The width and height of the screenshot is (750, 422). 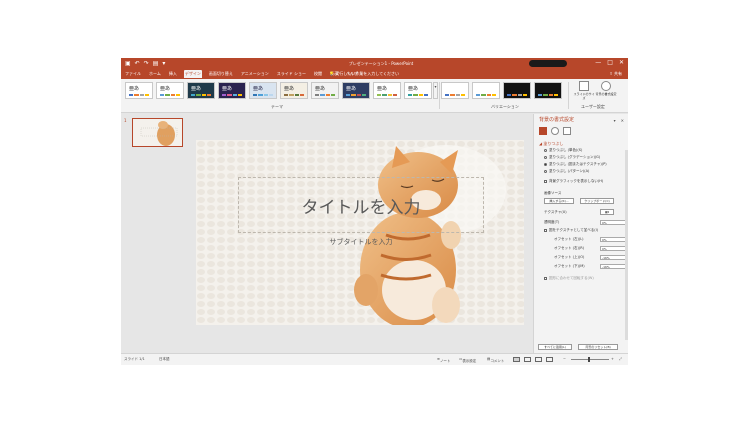 I want to click on pane-options-icon: ▾, so click(x=615, y=120).